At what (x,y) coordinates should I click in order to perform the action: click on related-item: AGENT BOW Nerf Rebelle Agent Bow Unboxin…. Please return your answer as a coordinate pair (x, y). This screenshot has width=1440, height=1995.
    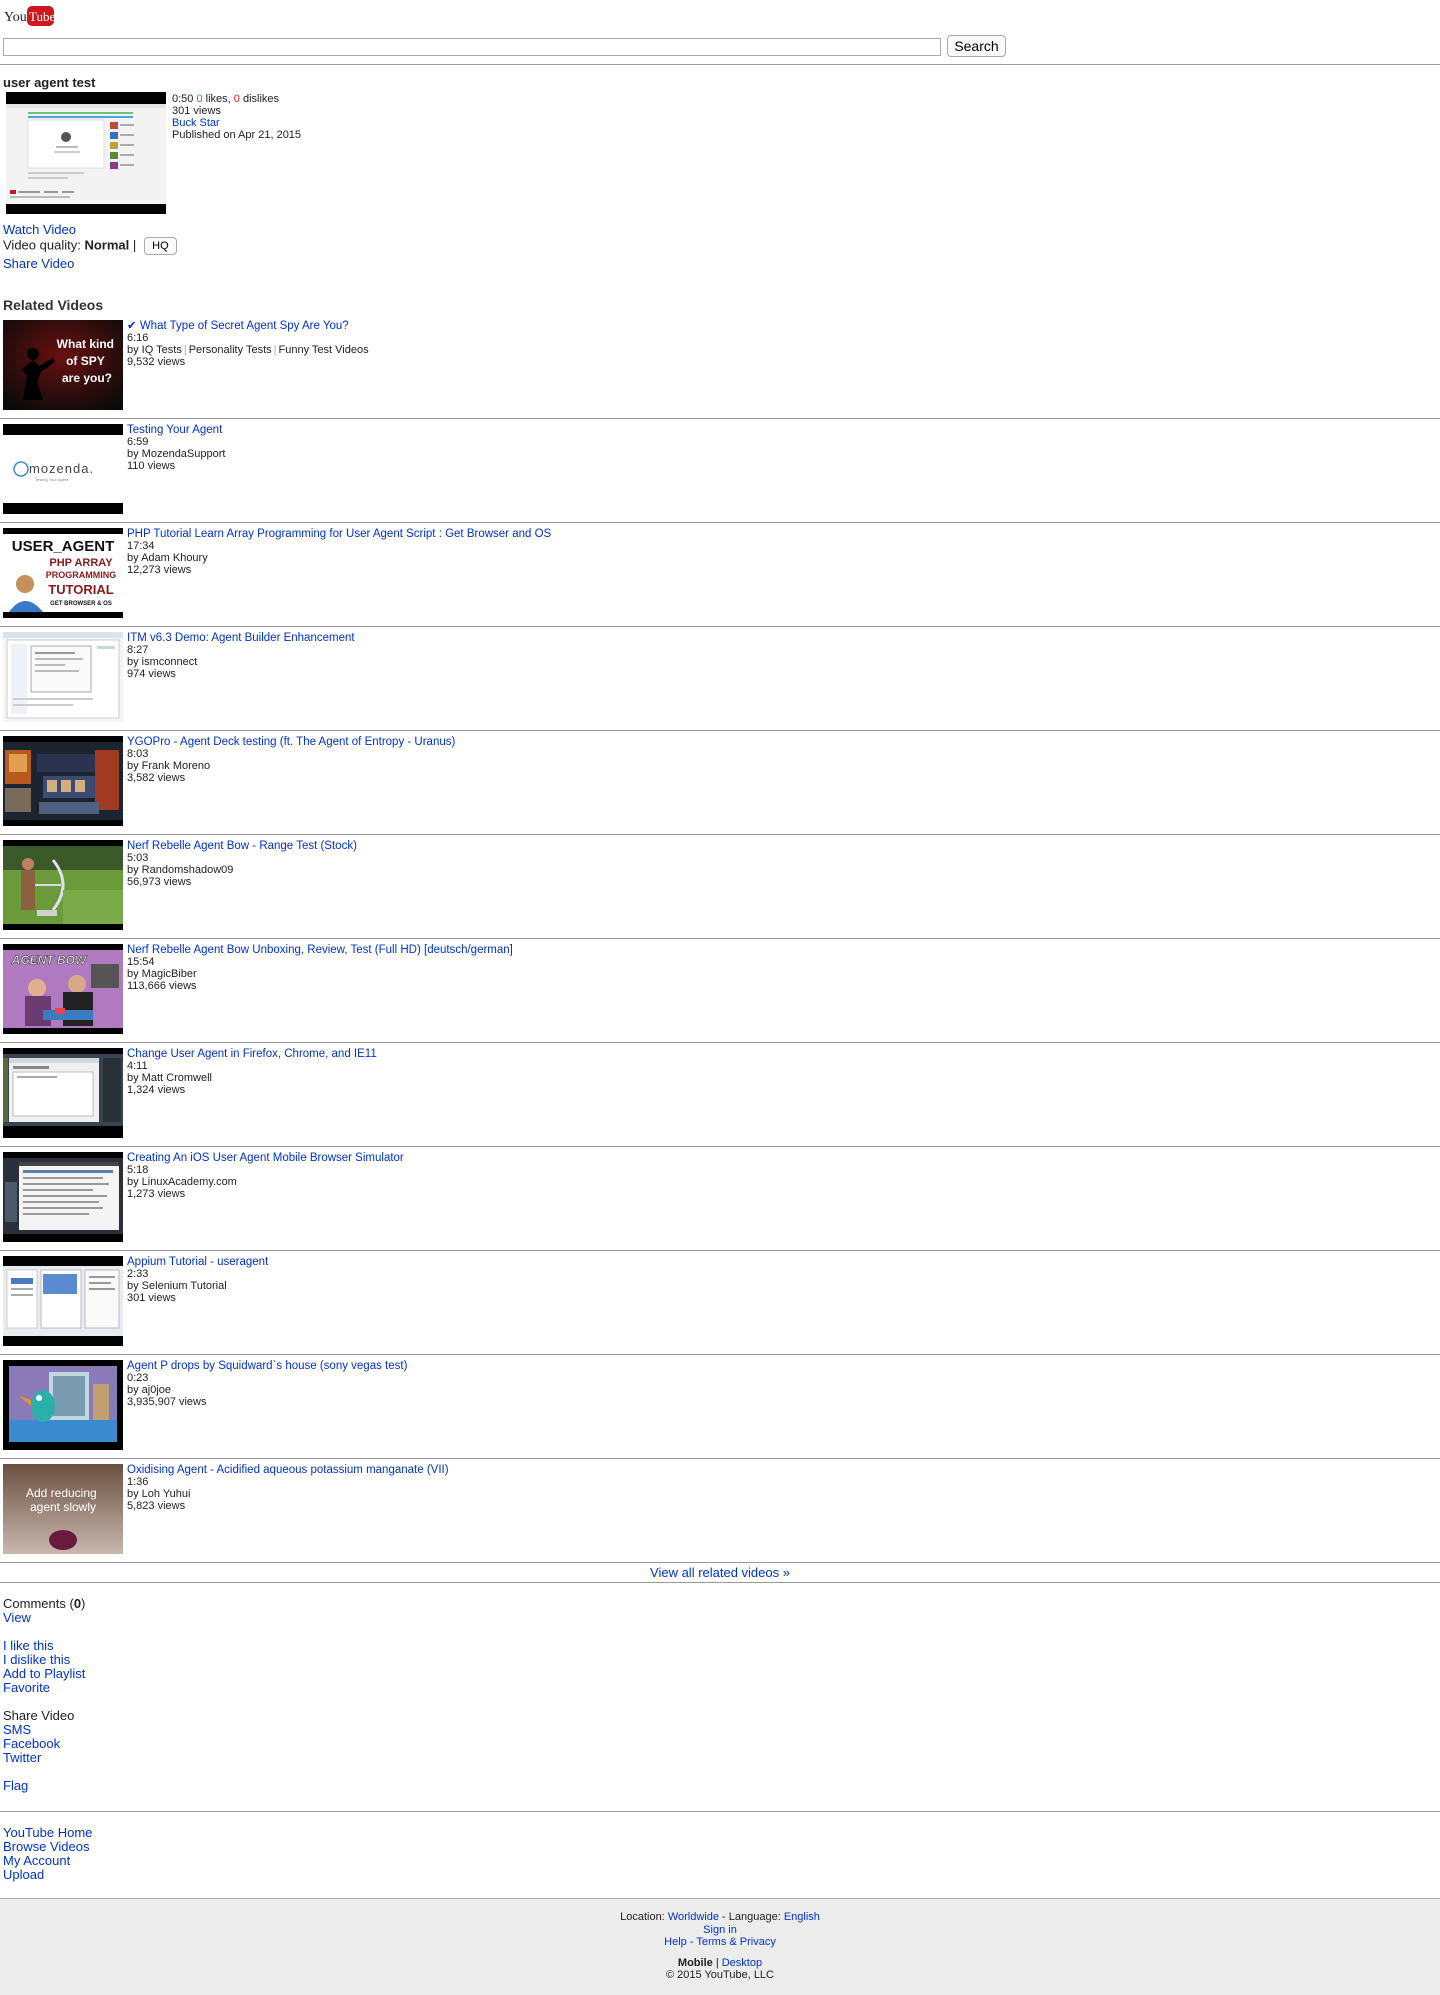
    Looking at the image, I should click on (720, 996).